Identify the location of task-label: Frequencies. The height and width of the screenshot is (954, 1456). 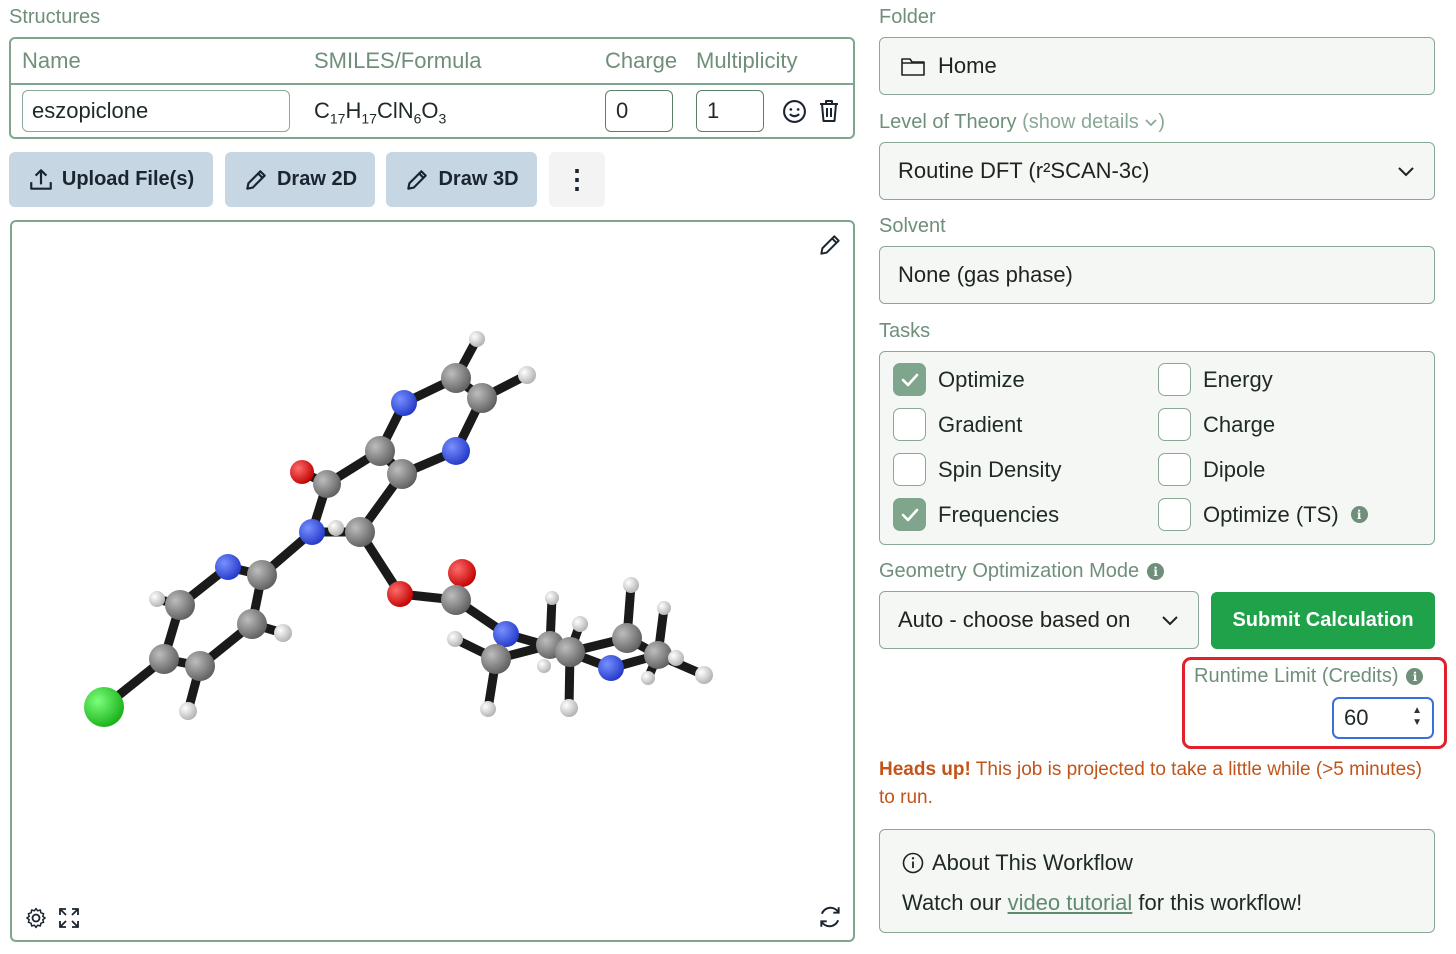
(999, 514).